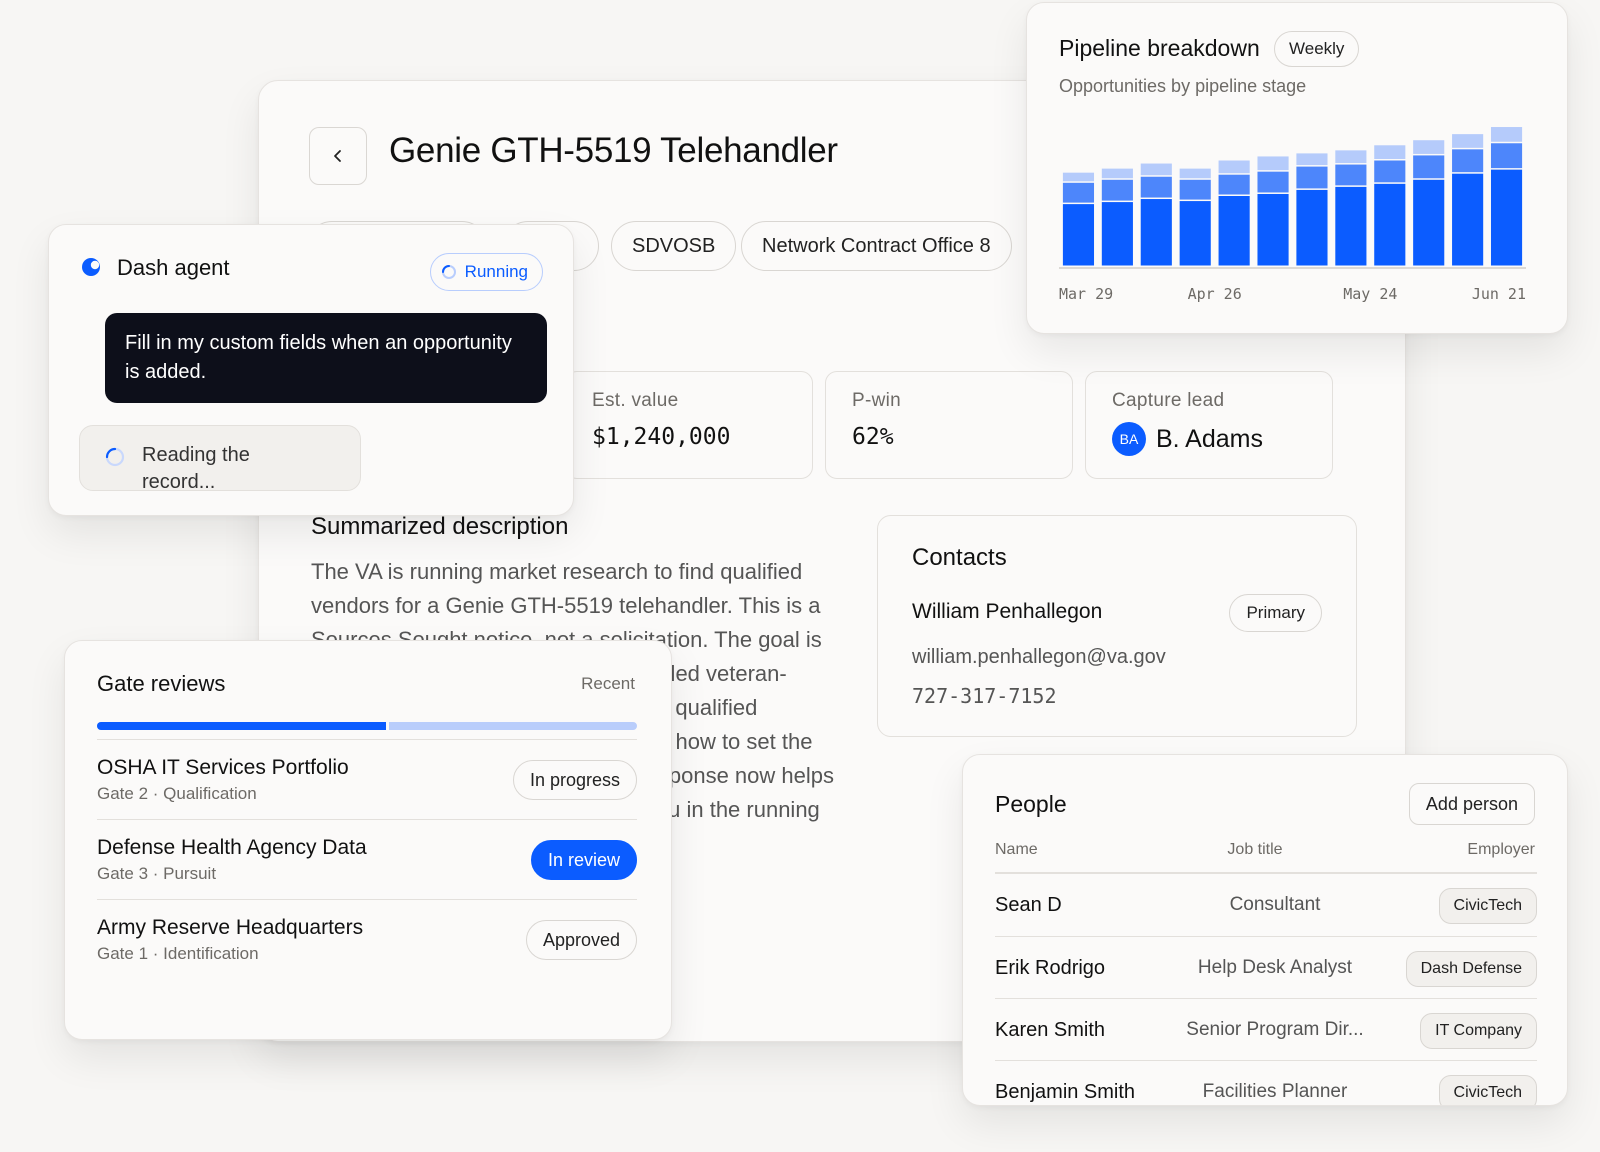 The height and width of the screenshot is (1152, 1600). Describe the element at coordinates (1255, 850) in the screenshot. I see `column-header-job: Job title` at that location.